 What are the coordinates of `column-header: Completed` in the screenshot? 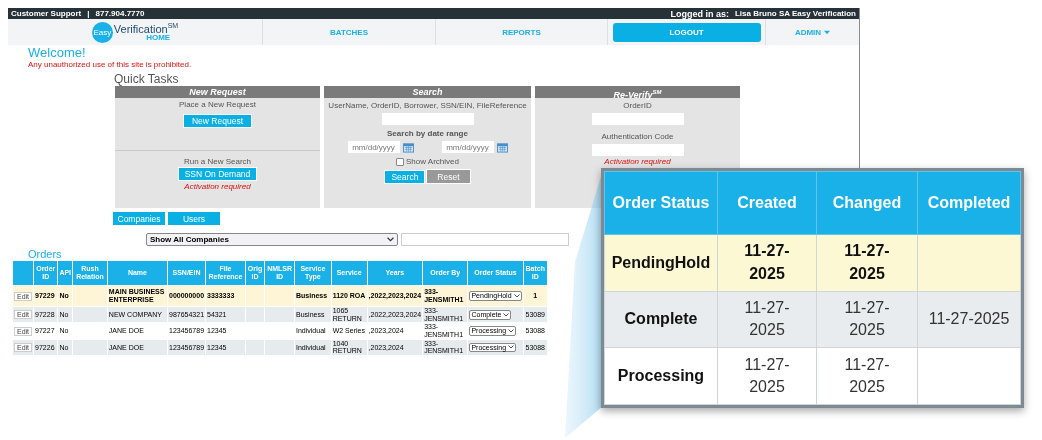 It's located at (969, 203).